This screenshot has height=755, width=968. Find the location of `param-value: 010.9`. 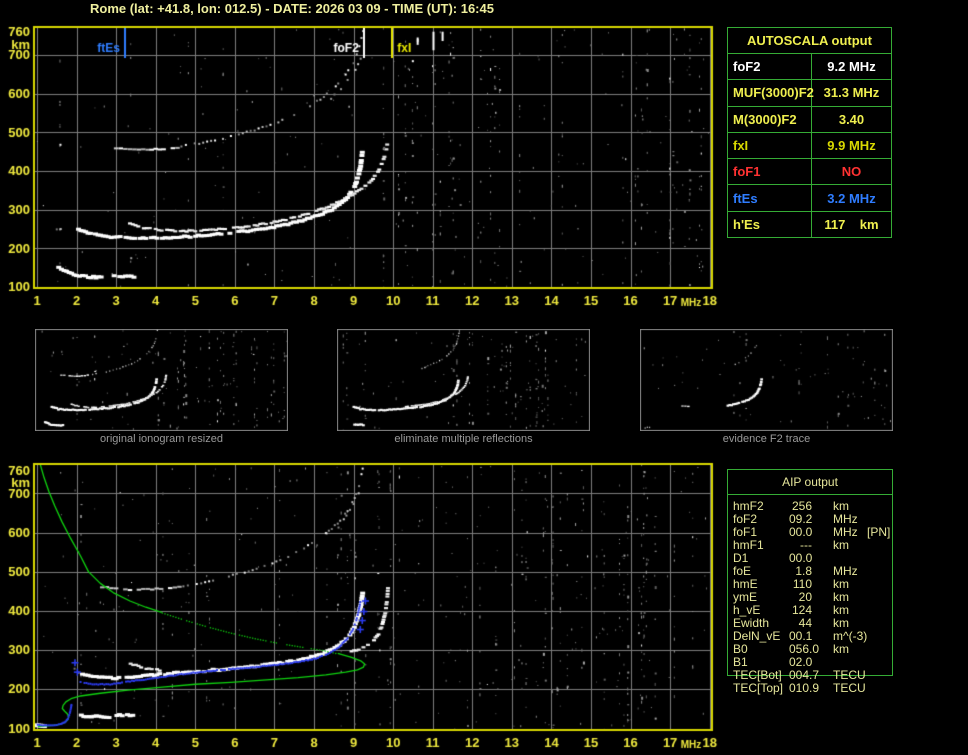

param-value: 010.9 is located at coordinates (804, 688).